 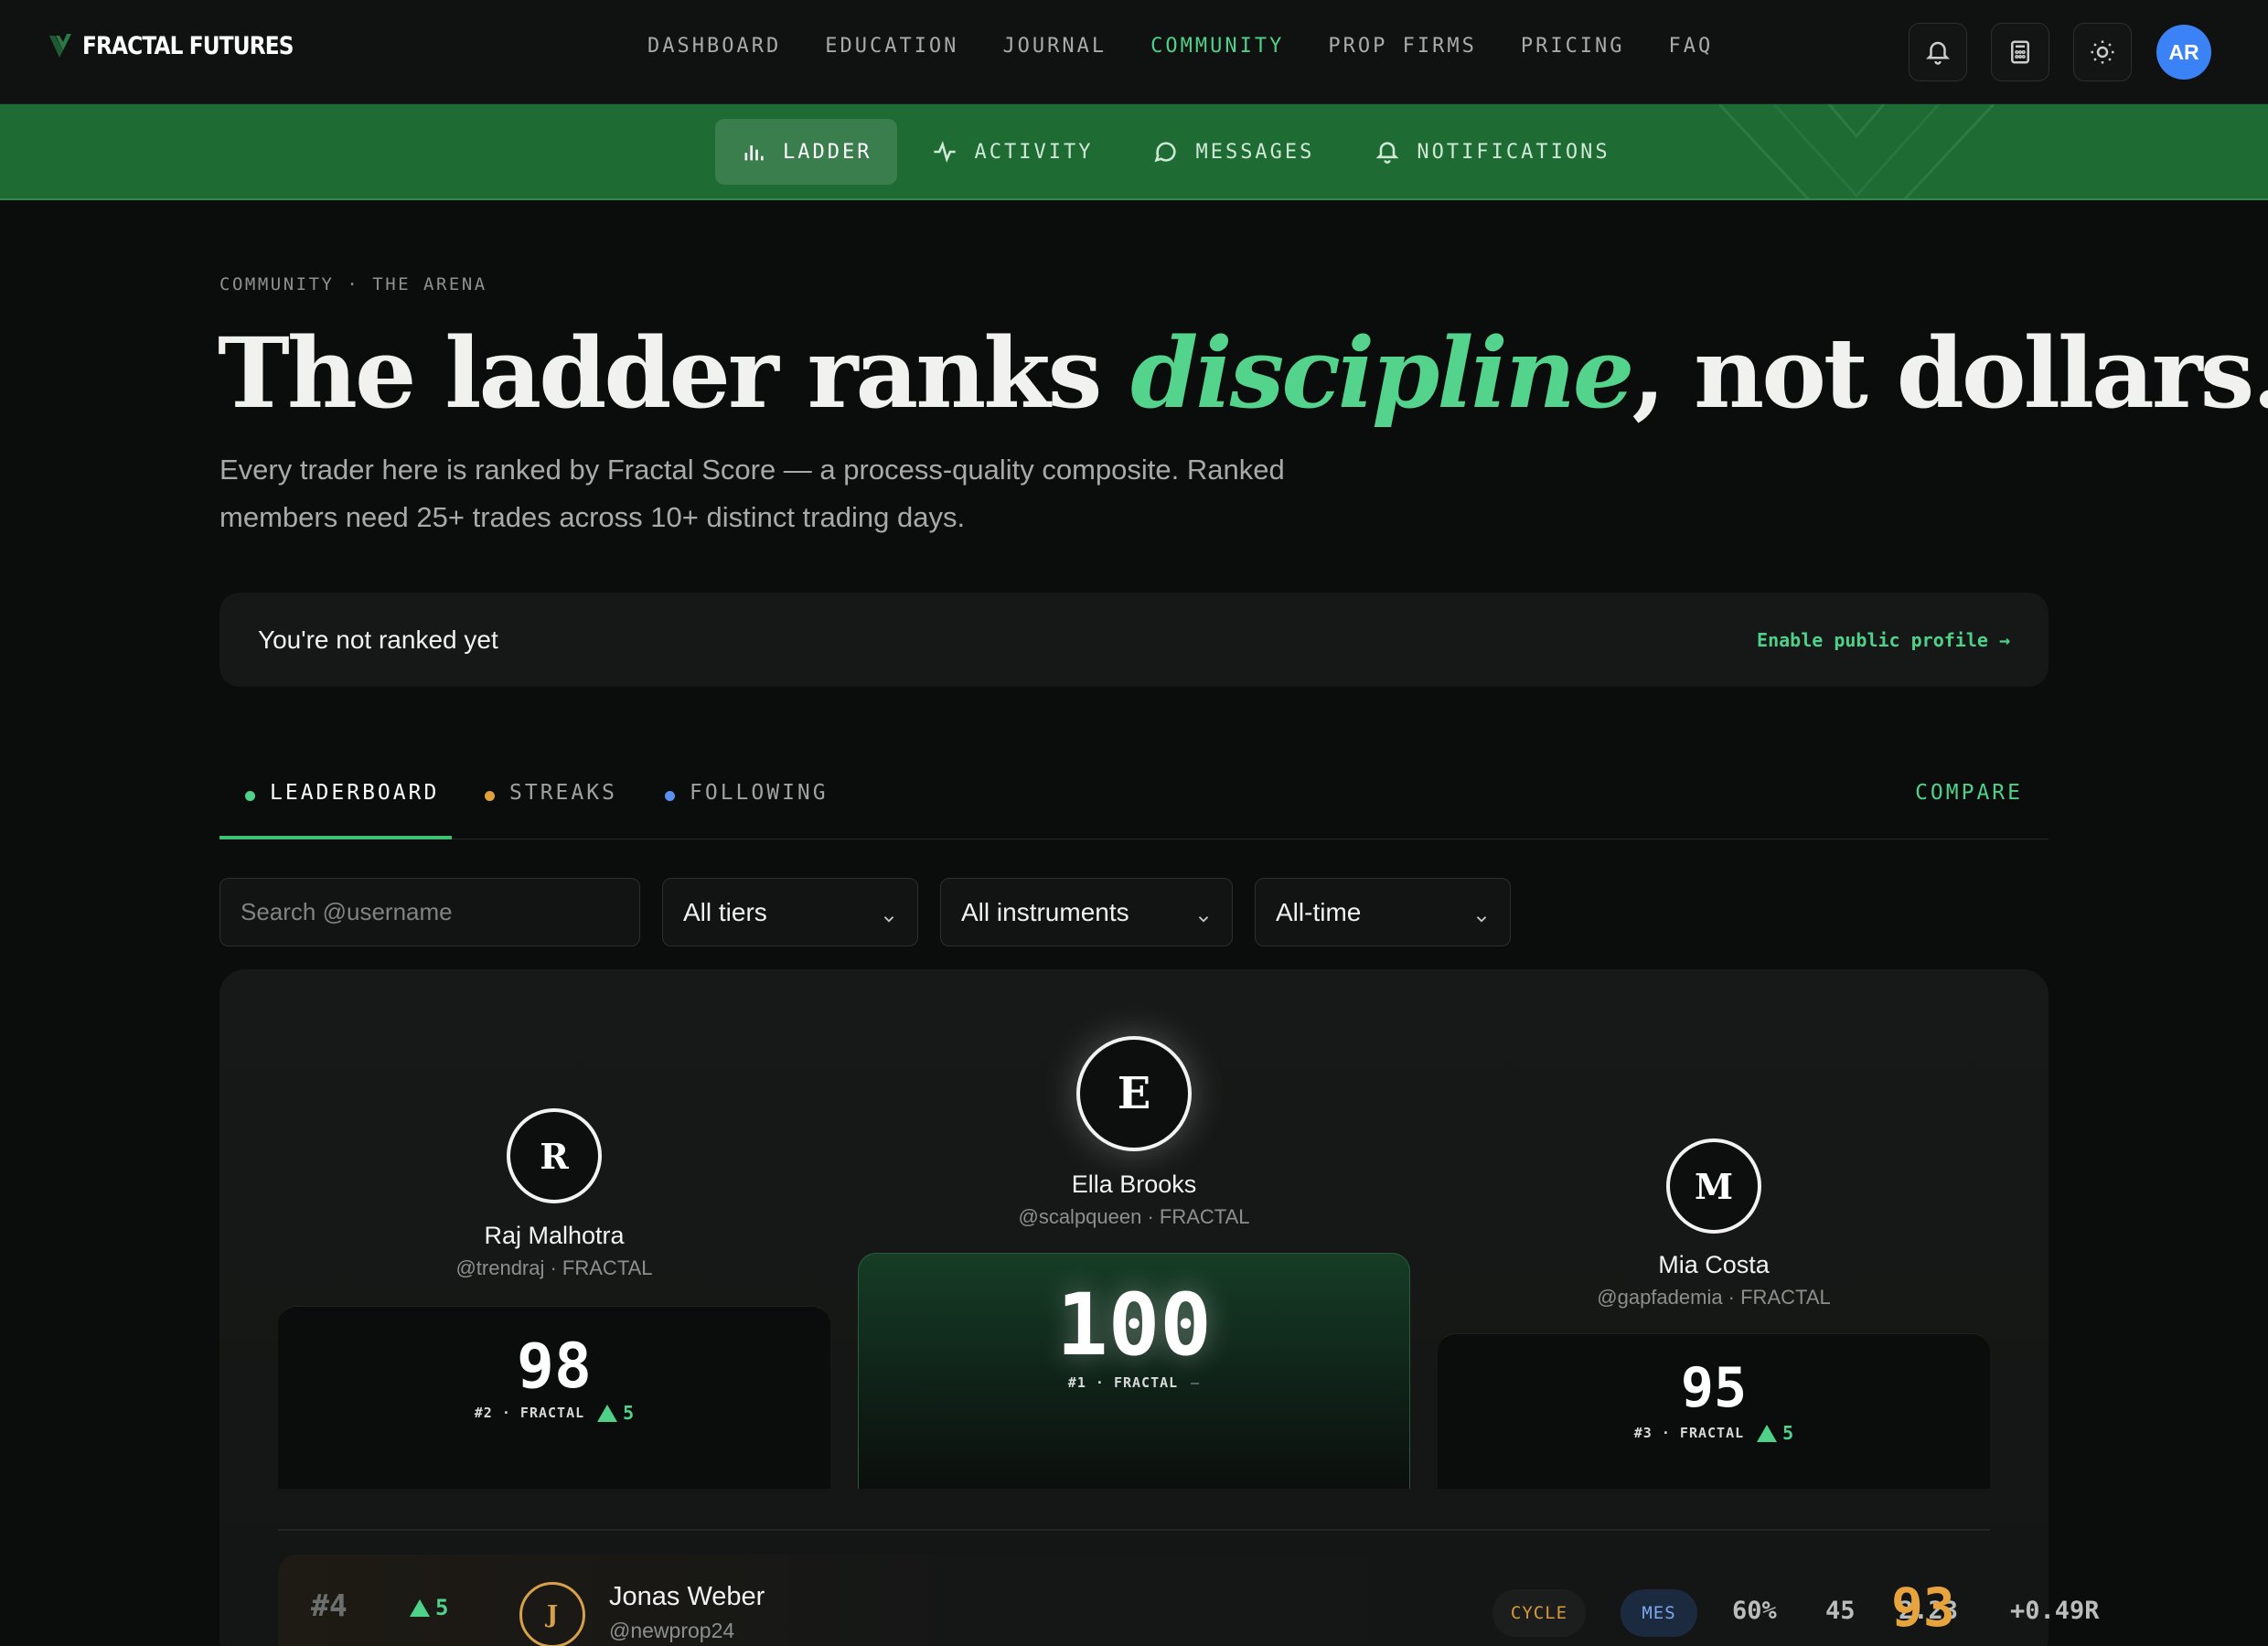 I want to click on sun-icon, so click(x=2102, y=52).